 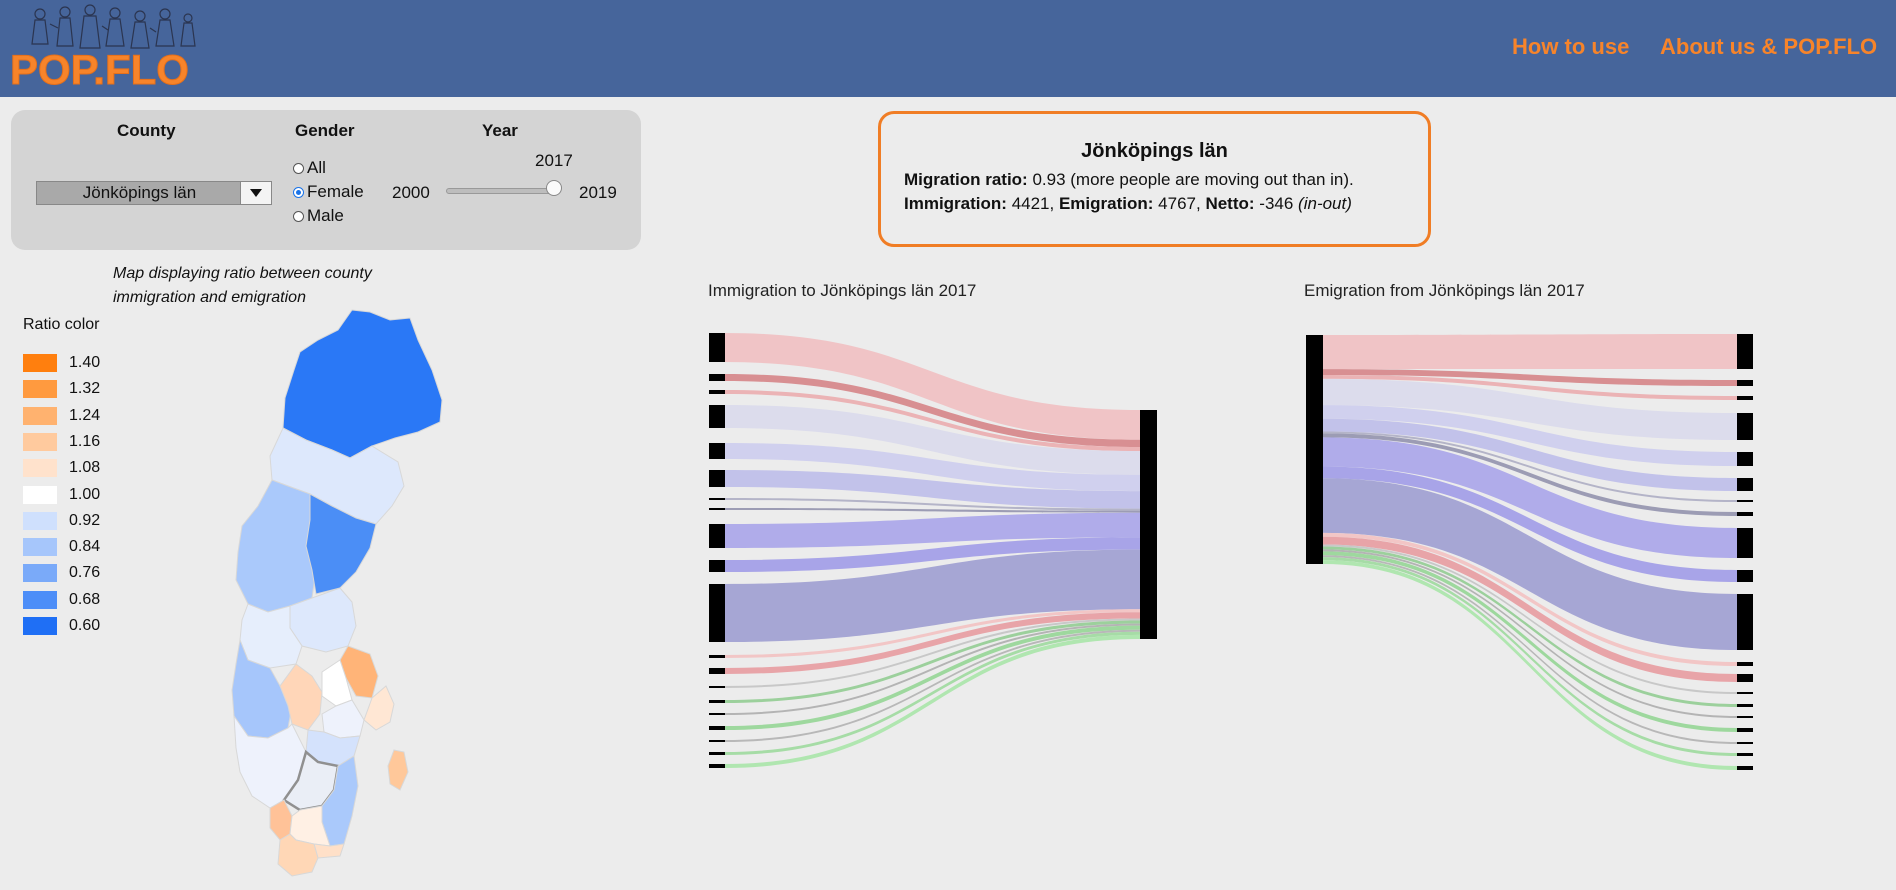 I want to click on county-jamtland, so click(x=276, y=546).